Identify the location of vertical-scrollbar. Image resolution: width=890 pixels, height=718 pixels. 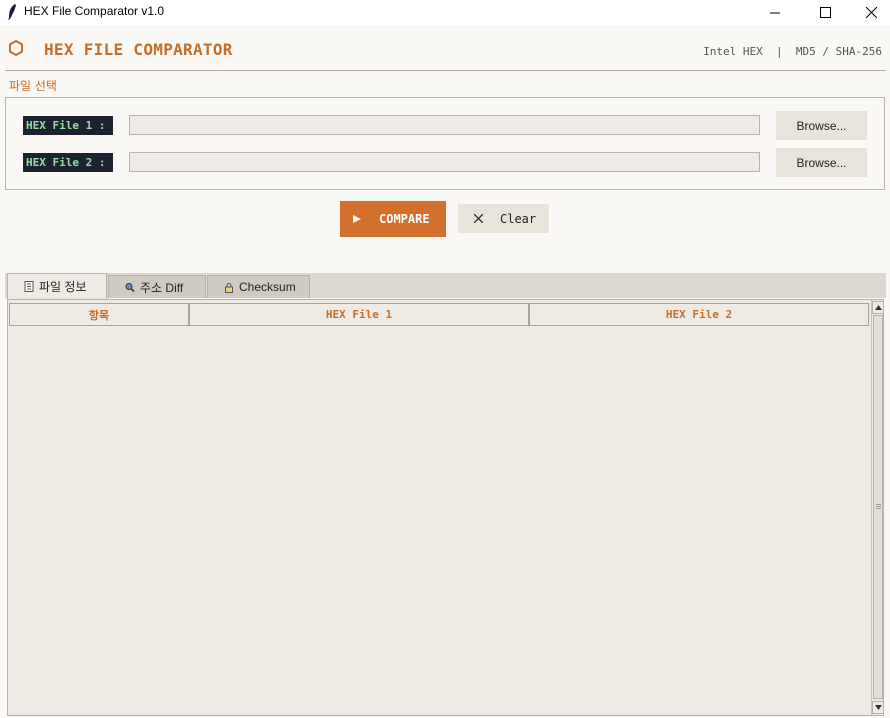
(877, 507).